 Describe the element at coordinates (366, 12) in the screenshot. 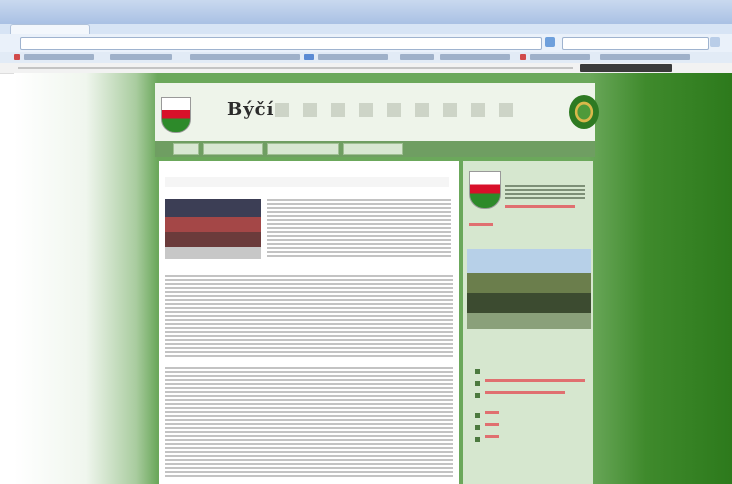

I see `browser-titlebar` at that location.